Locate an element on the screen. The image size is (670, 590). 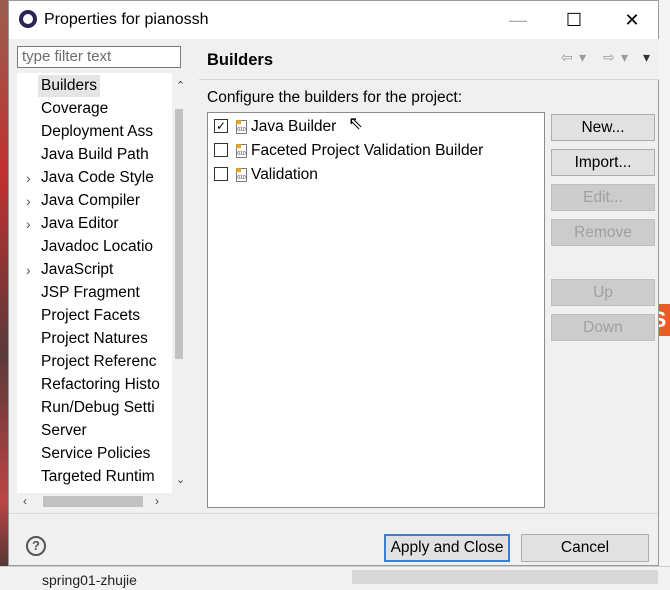
tree-item-label: Coverage is located at coordinates (75, 108).